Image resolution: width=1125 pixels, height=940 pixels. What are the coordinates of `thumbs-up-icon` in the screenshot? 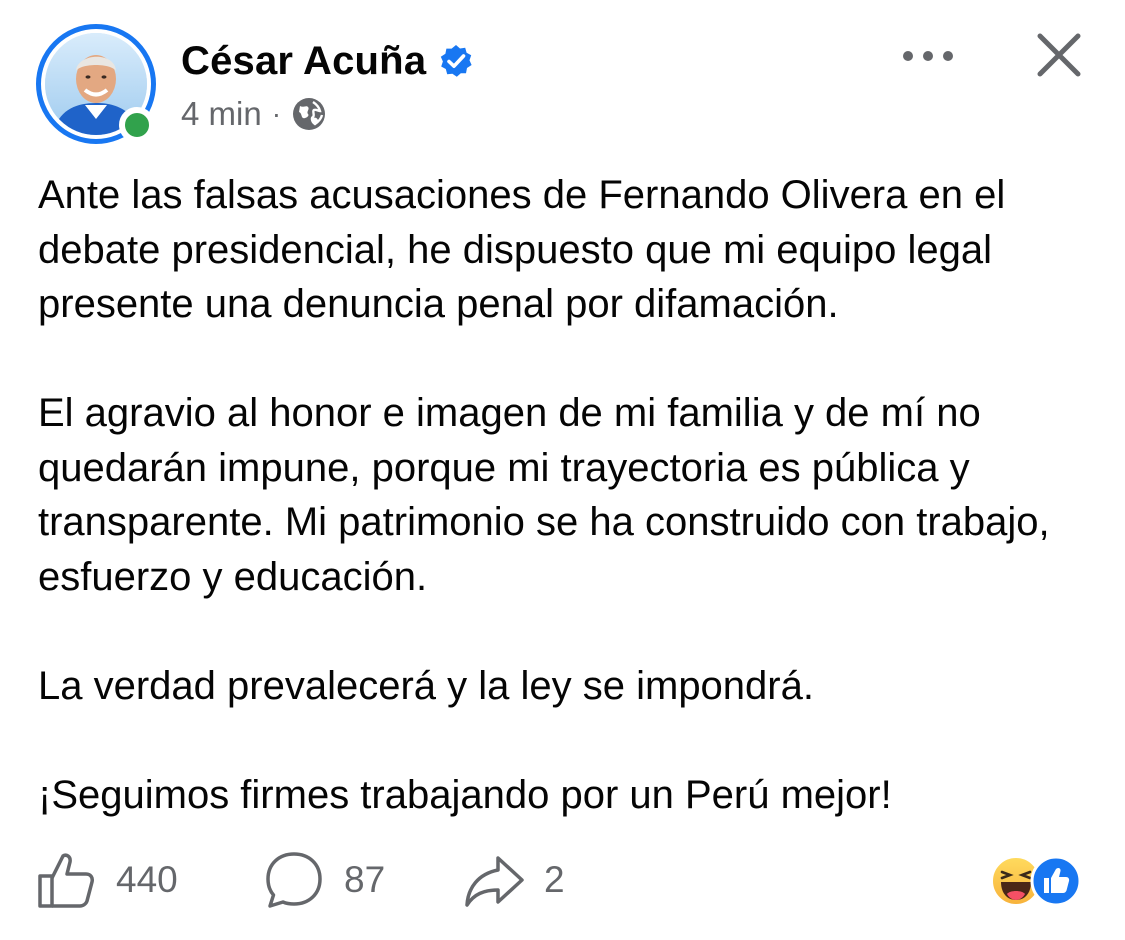 It's located at (66, 880).